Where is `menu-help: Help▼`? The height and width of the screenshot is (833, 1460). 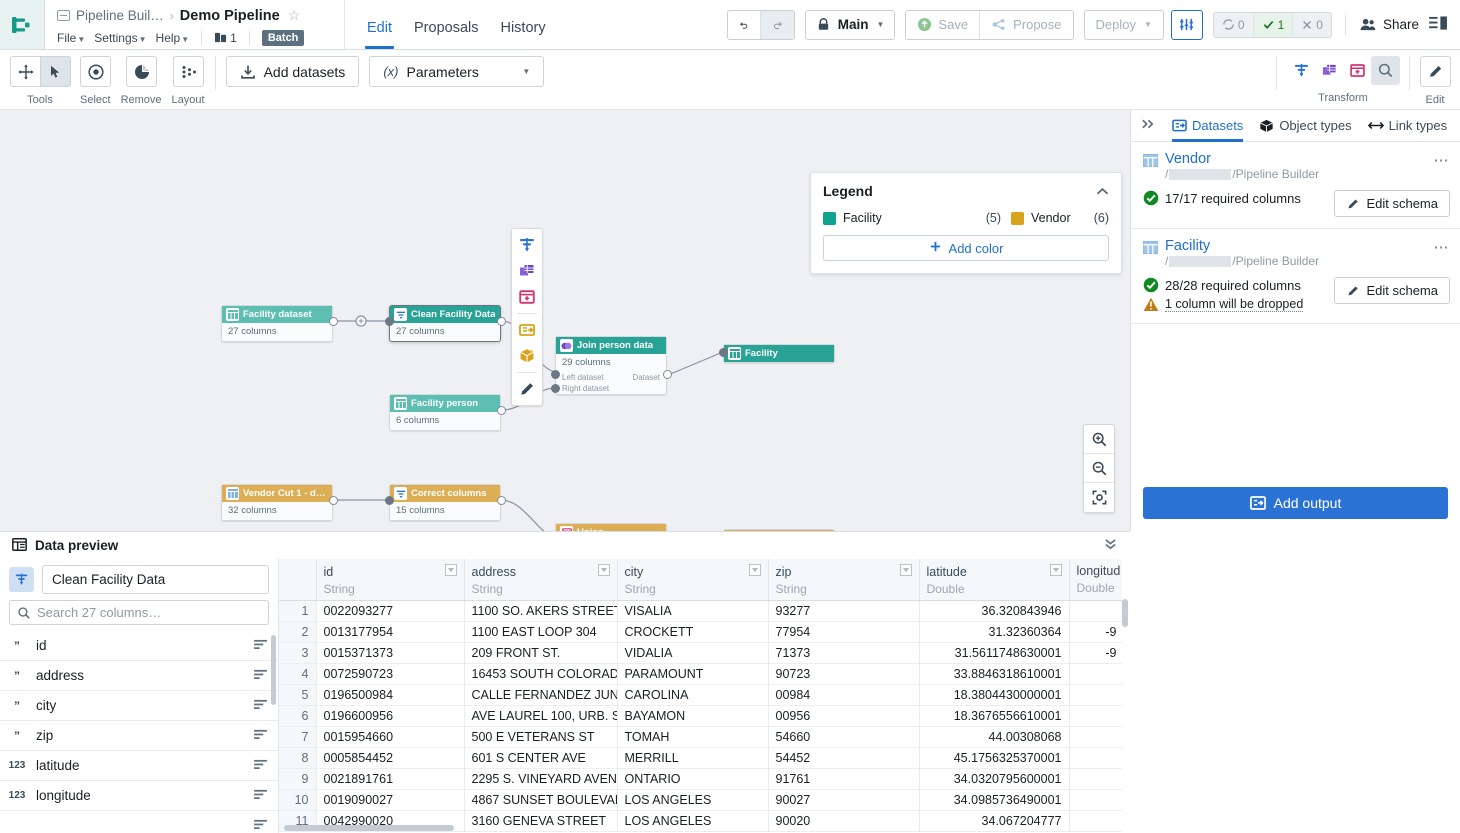
menu-help: Help▼ is located at coordinates (173, 38).